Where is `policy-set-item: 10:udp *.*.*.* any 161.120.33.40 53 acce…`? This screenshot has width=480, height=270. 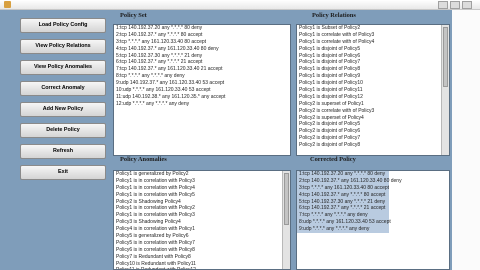
policy-set-item: 10:udp *.*.*.* any 161.120.33.40 53 acce… is located at coordinates (202, 90).